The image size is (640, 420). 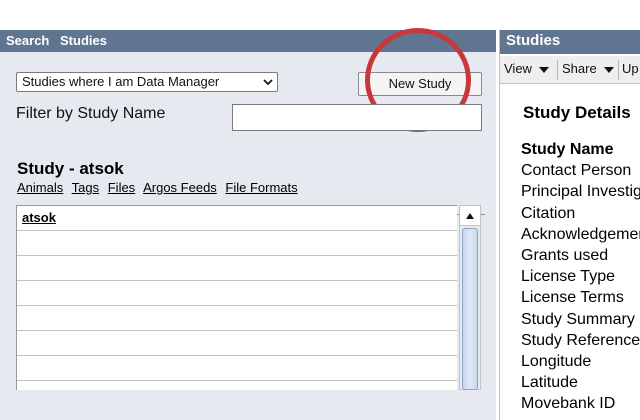 I want to click on view-menu: View, so click(x=526, y=68).